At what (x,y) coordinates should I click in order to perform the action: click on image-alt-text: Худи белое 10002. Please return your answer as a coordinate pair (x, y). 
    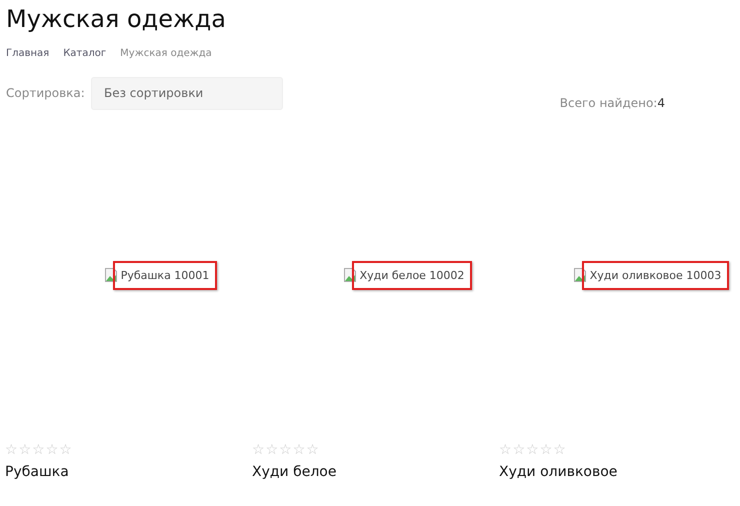
    Looking at the image, I should click on (412, 275).